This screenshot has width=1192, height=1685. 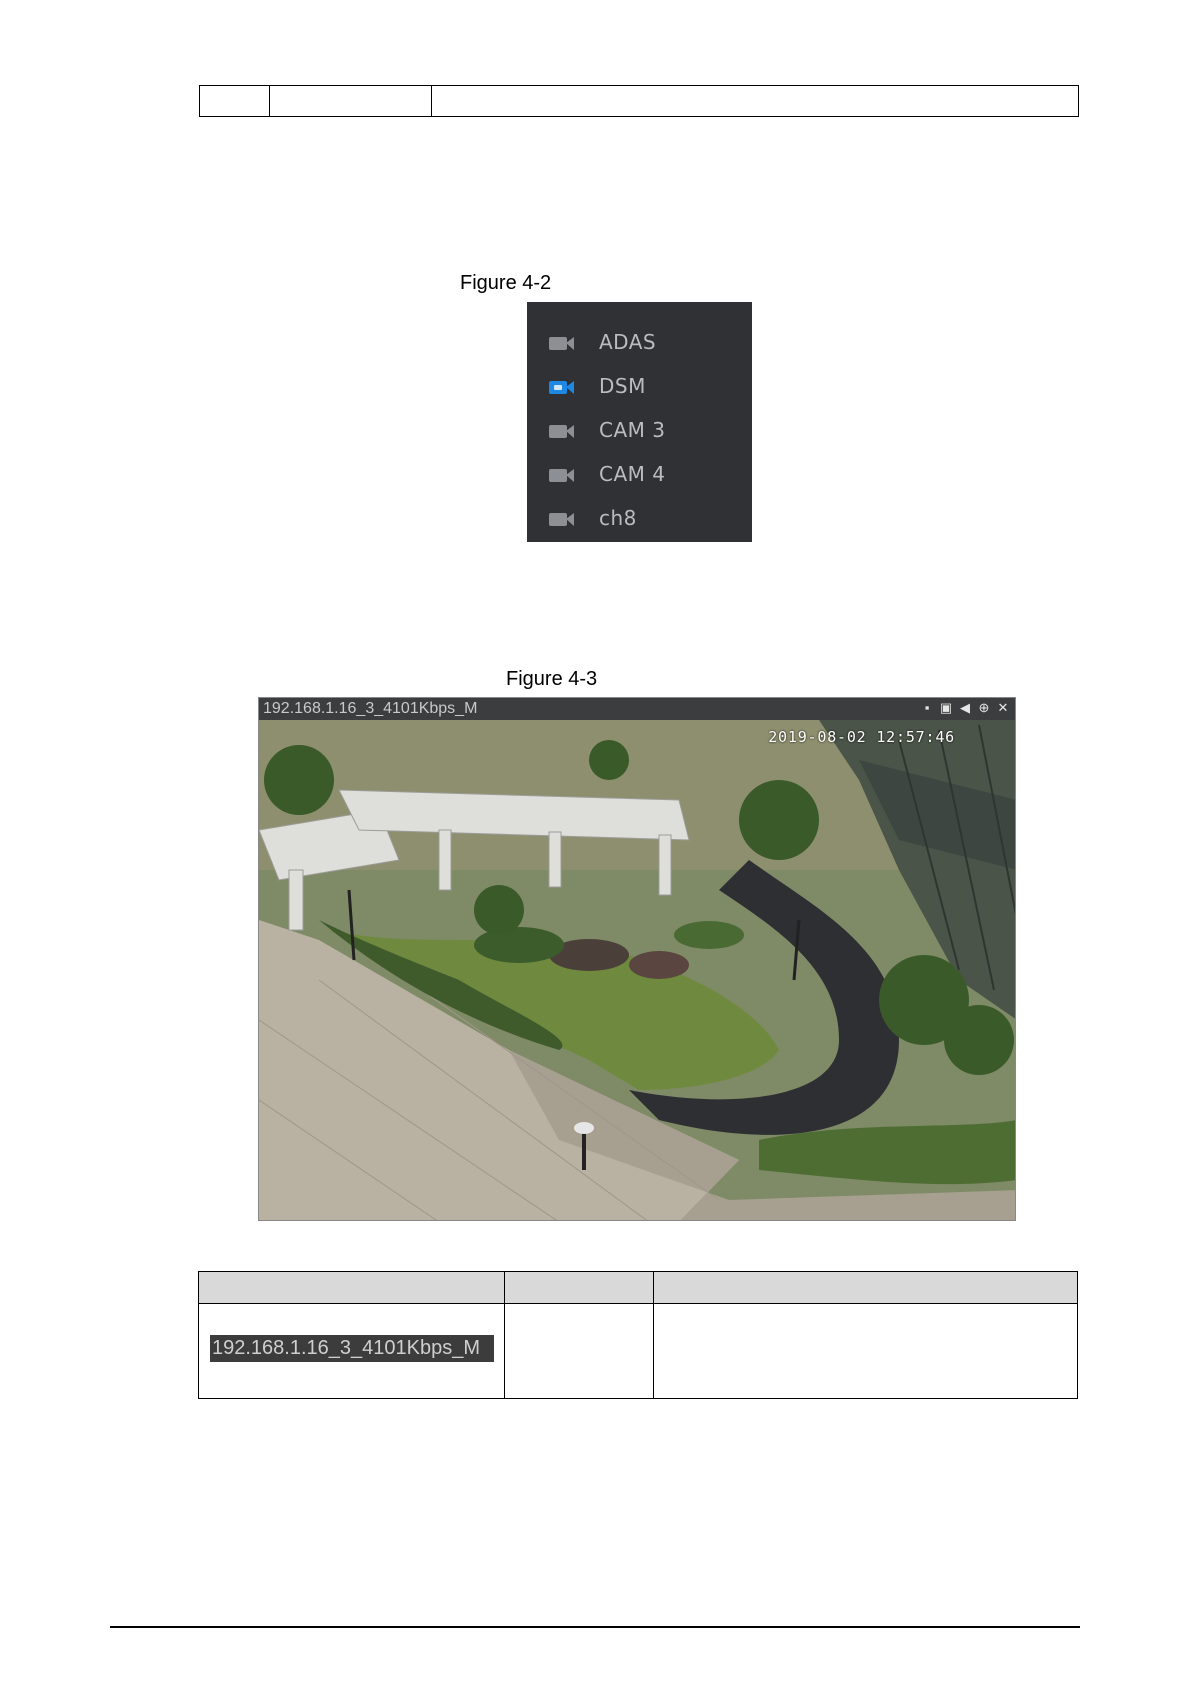 I want to click on record-icon: ▪, so click(x=927, y=708).